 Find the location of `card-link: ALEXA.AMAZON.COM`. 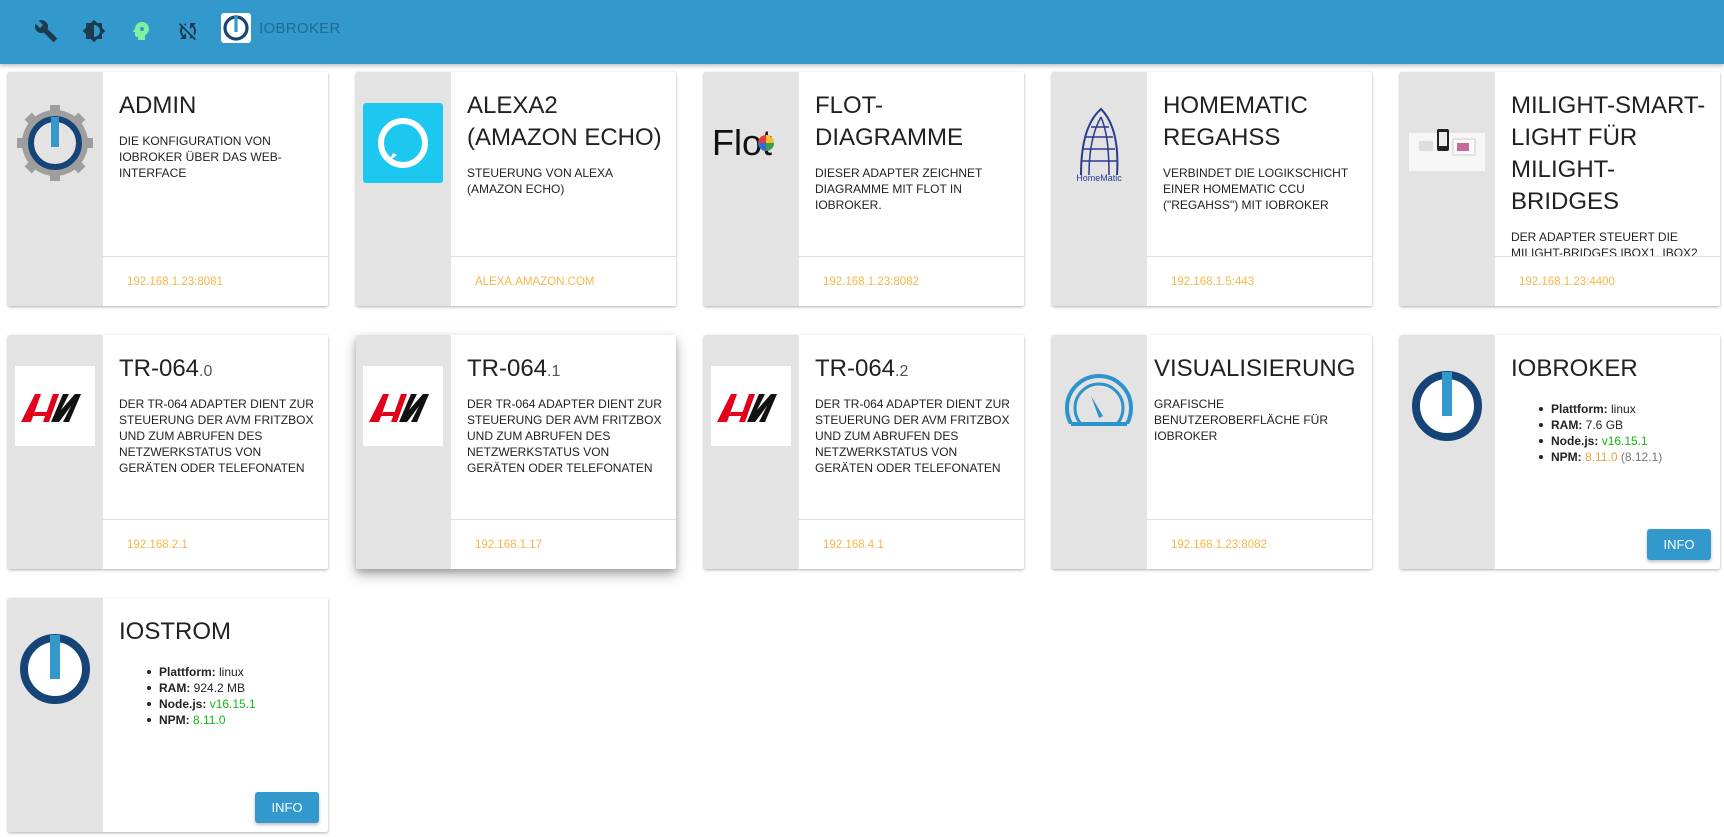

card-link: ALEXA.AMAZON.COM is located at coordinates (535, 282).